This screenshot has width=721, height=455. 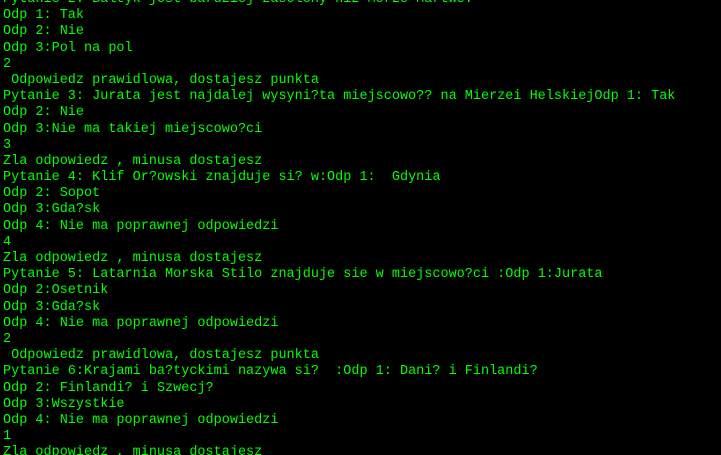 I want to click on console-line: 4, so click(x=7, y=242).